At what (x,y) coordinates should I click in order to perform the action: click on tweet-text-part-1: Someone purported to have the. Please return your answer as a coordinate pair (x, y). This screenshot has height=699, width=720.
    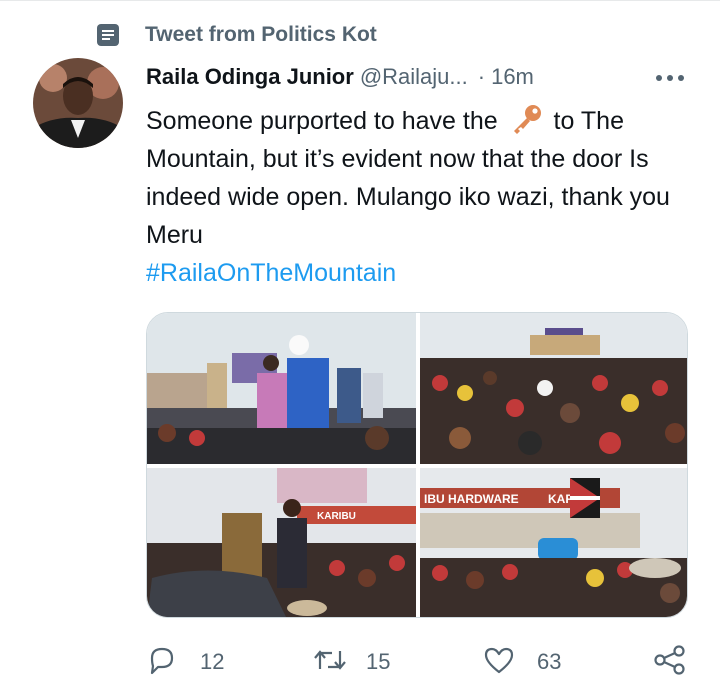
    Looking at the image, I should click on (322, 121).